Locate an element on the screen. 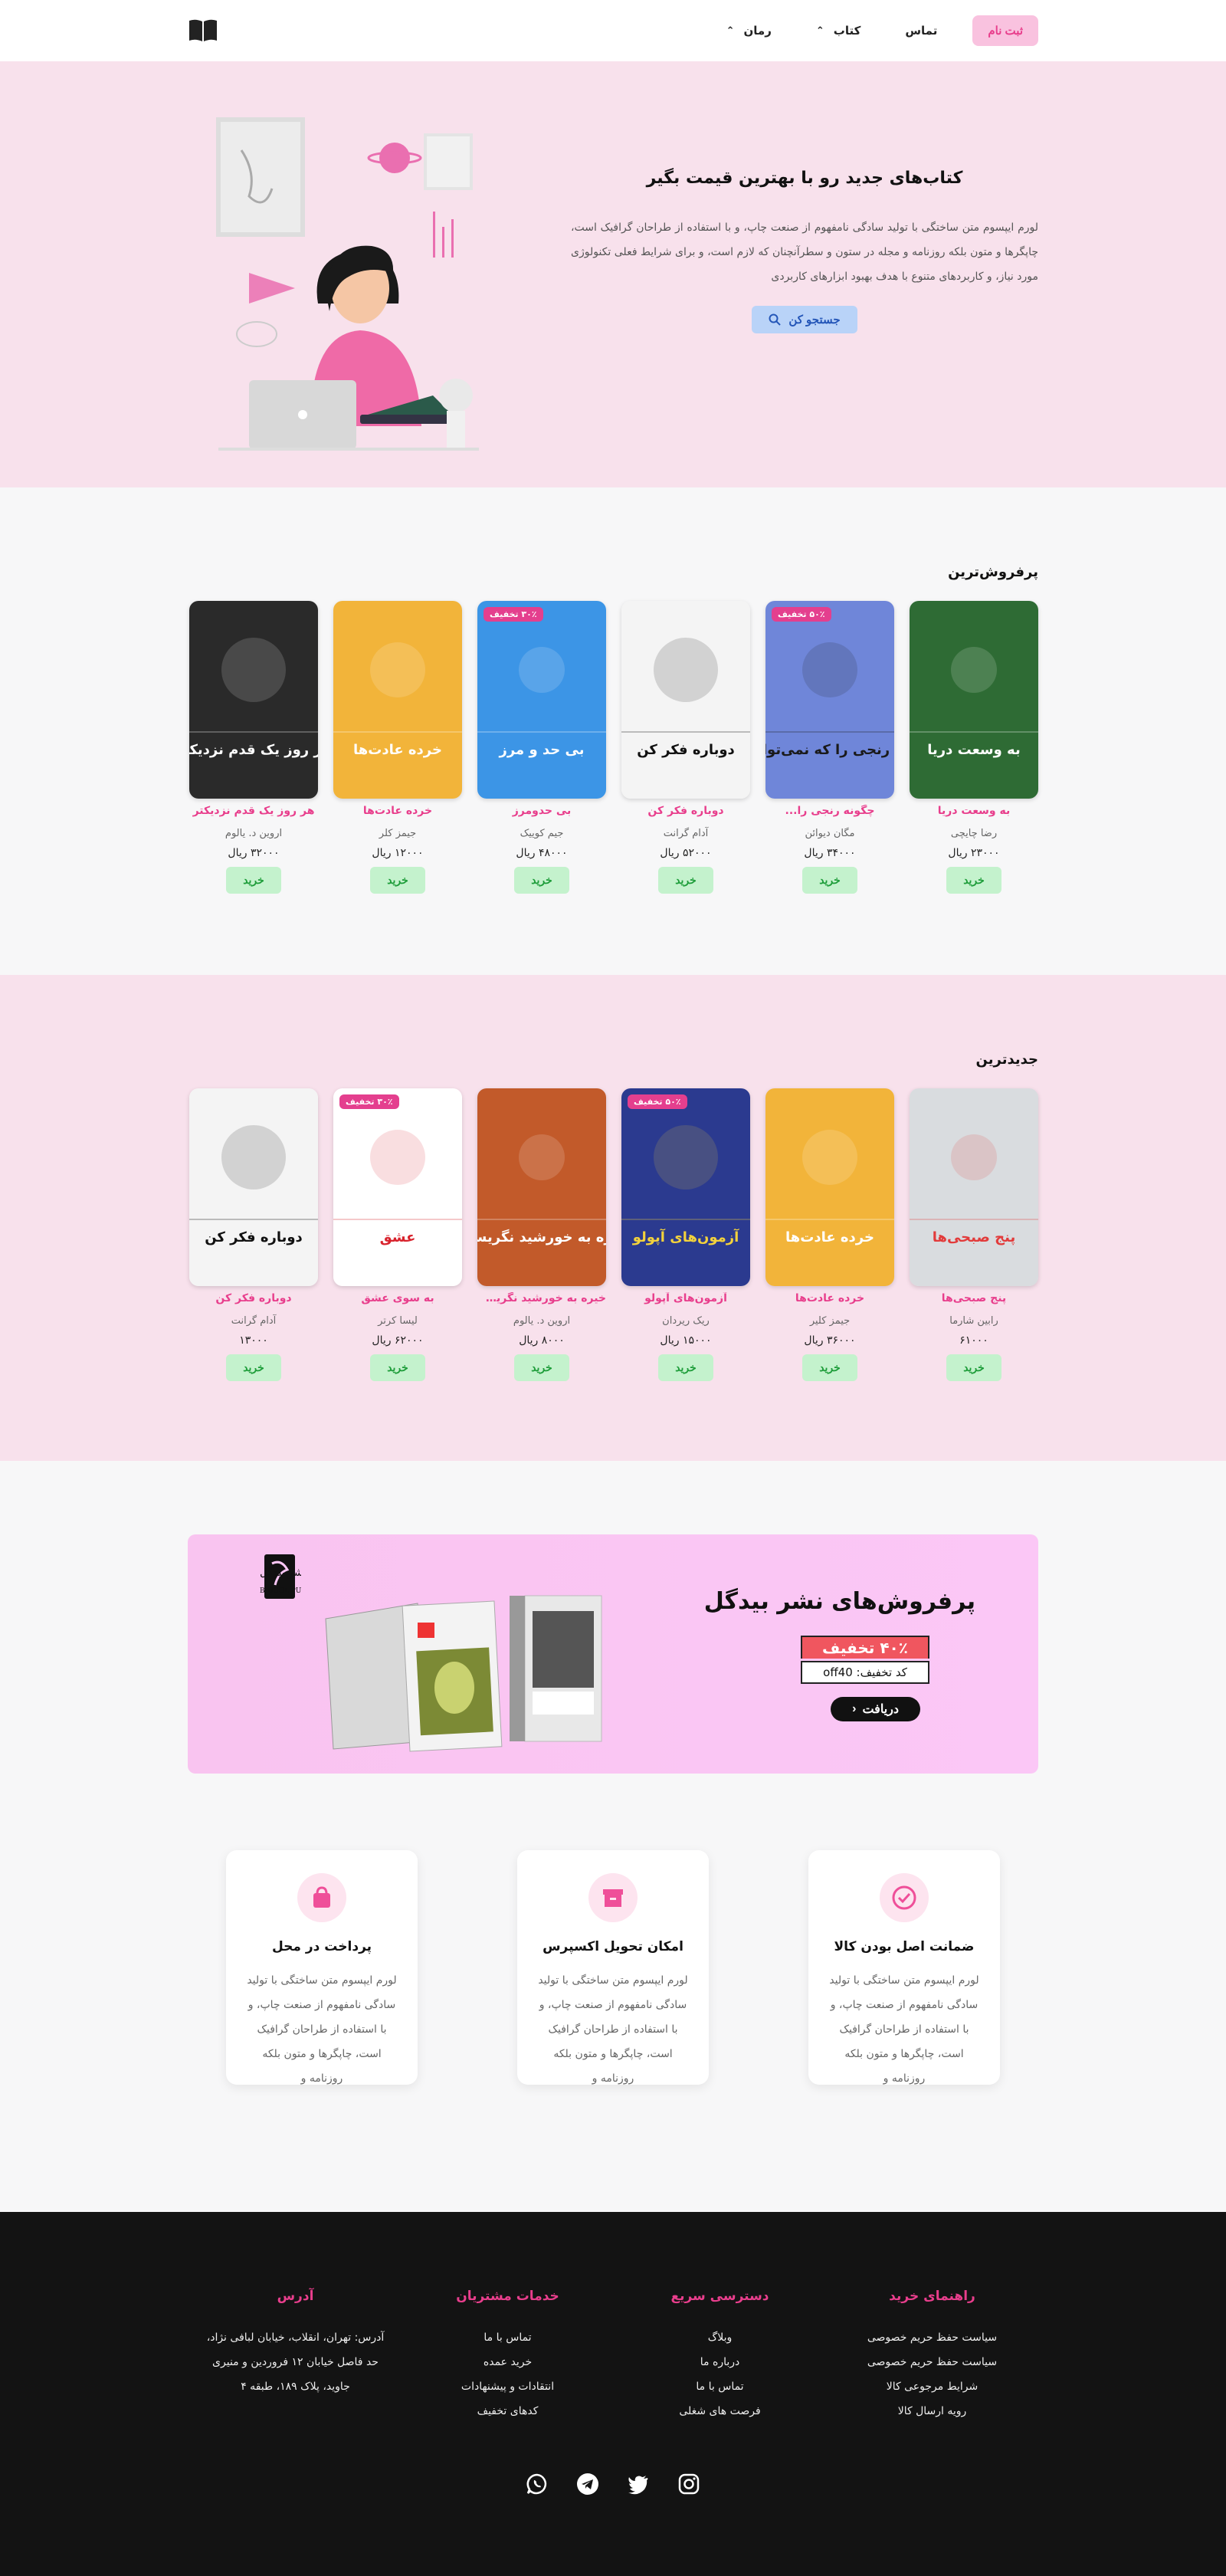 The height and width of the screenshot is (2576, 1226). feature-title: پرداخت در محل is located at coordinates (321, 1946).